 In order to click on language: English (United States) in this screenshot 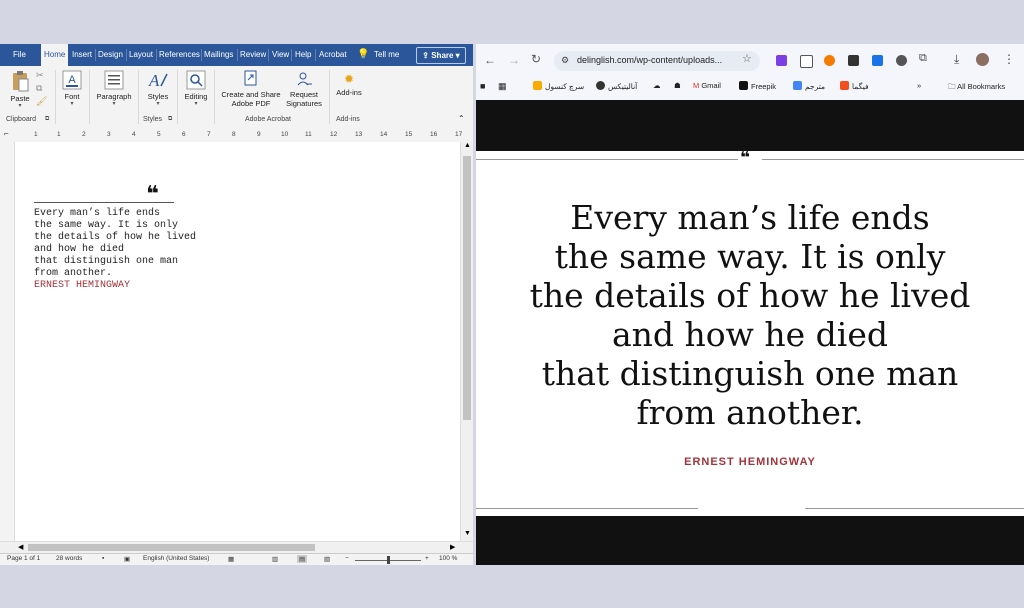, I will do `click(176, 558)`.